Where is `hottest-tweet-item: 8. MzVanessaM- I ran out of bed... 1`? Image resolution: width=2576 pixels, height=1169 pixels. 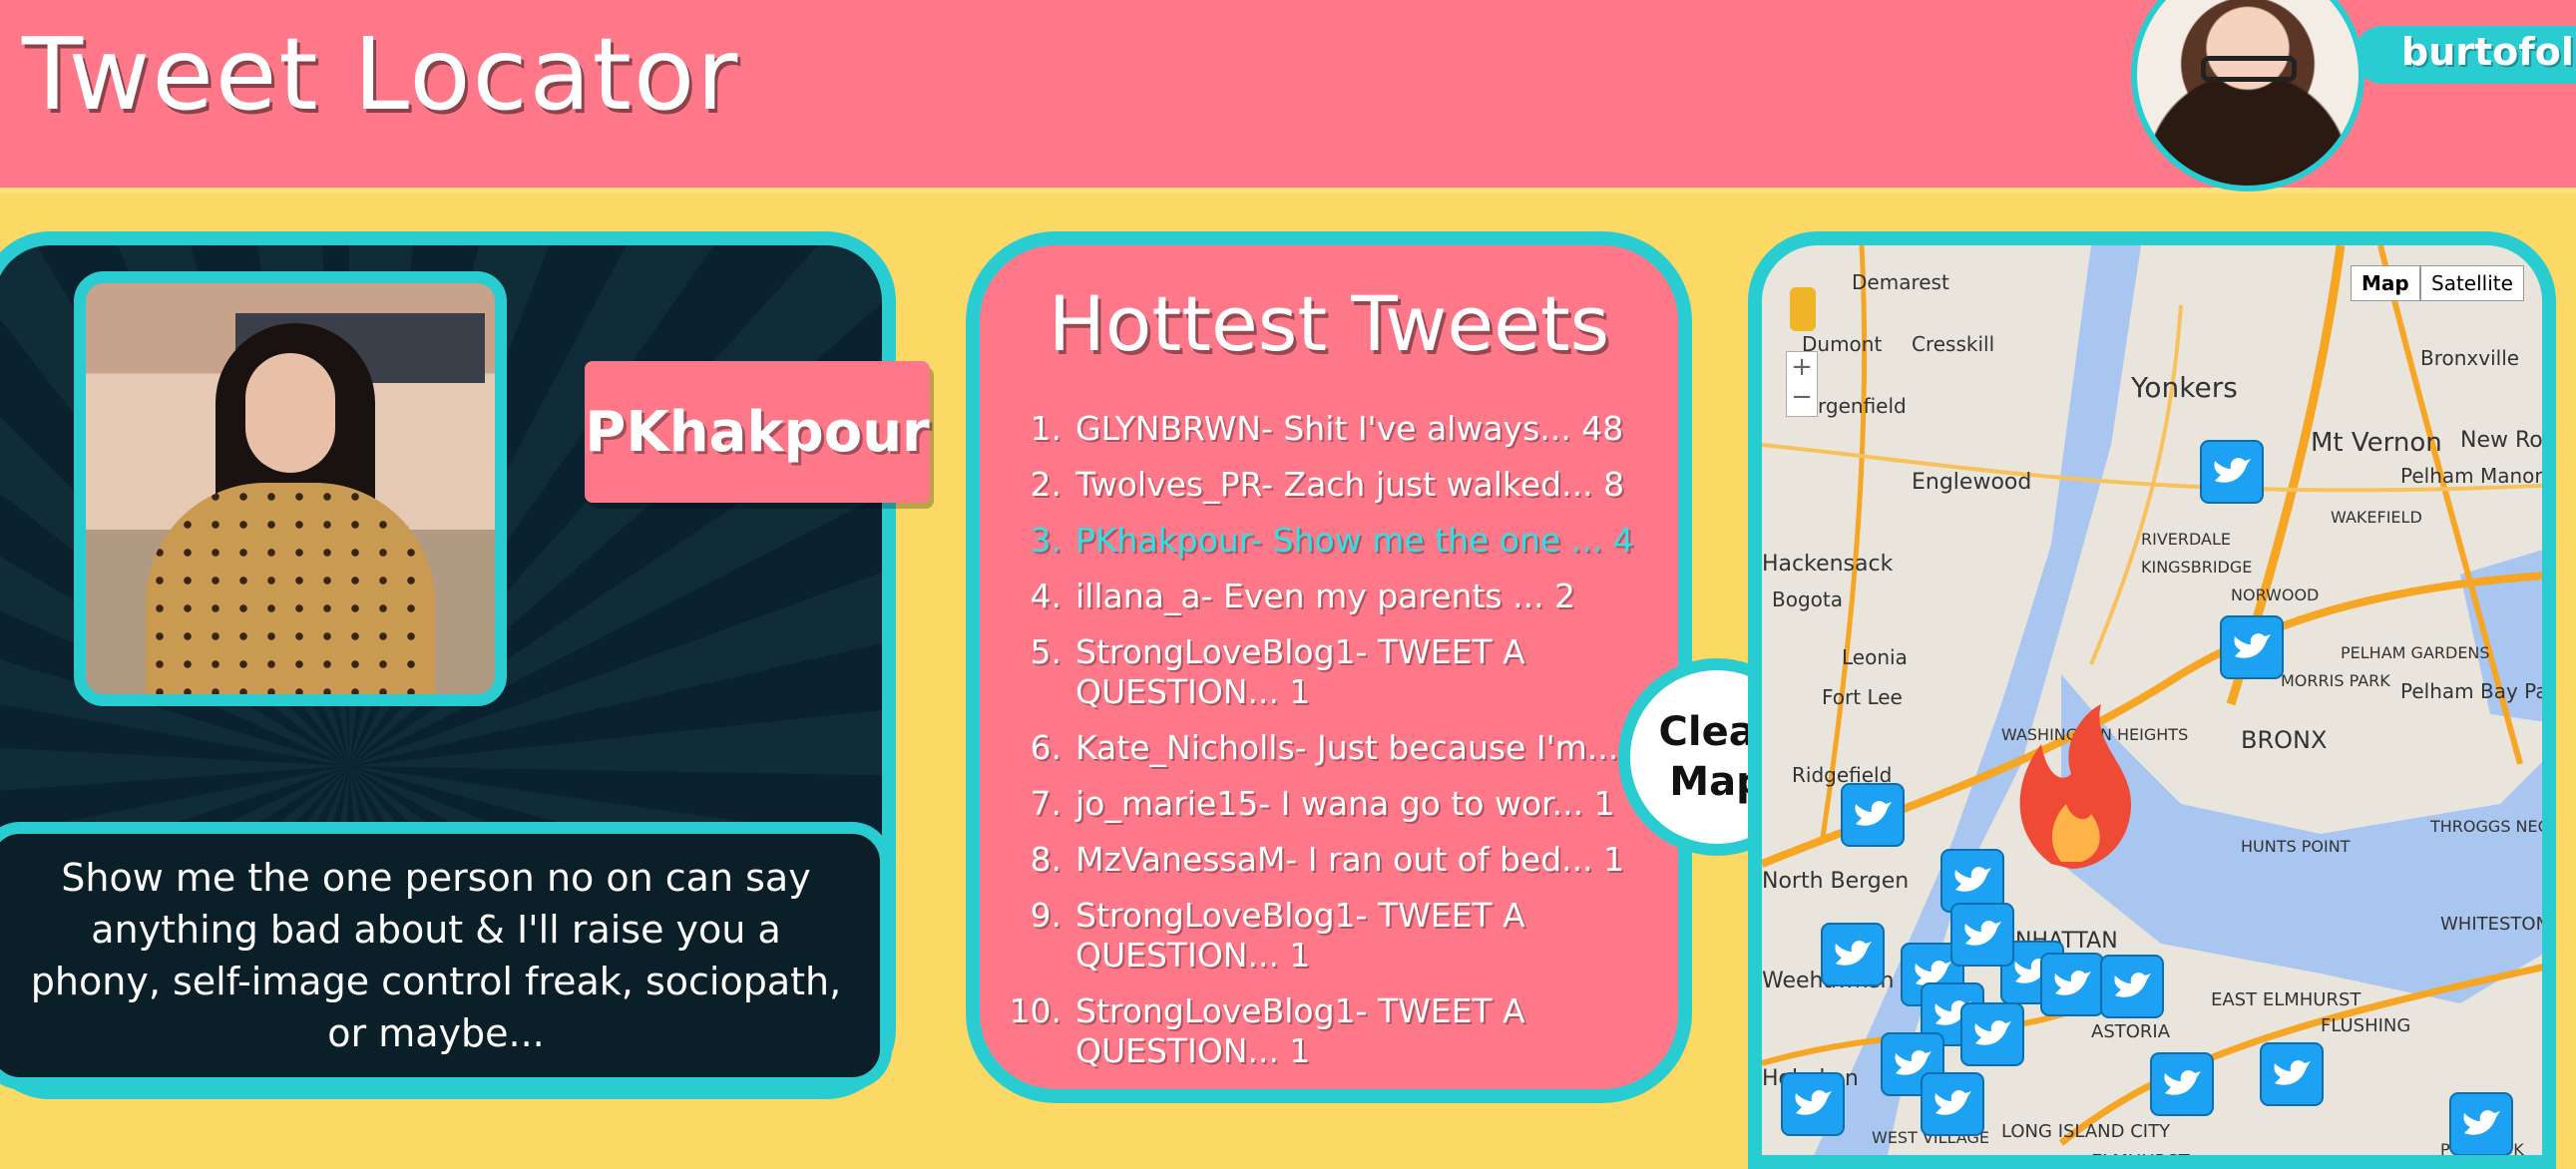 hottest-tweet-item: 8. MzVanessaM- I ran out of bed... 1 is located at coordinates (1331, 860).